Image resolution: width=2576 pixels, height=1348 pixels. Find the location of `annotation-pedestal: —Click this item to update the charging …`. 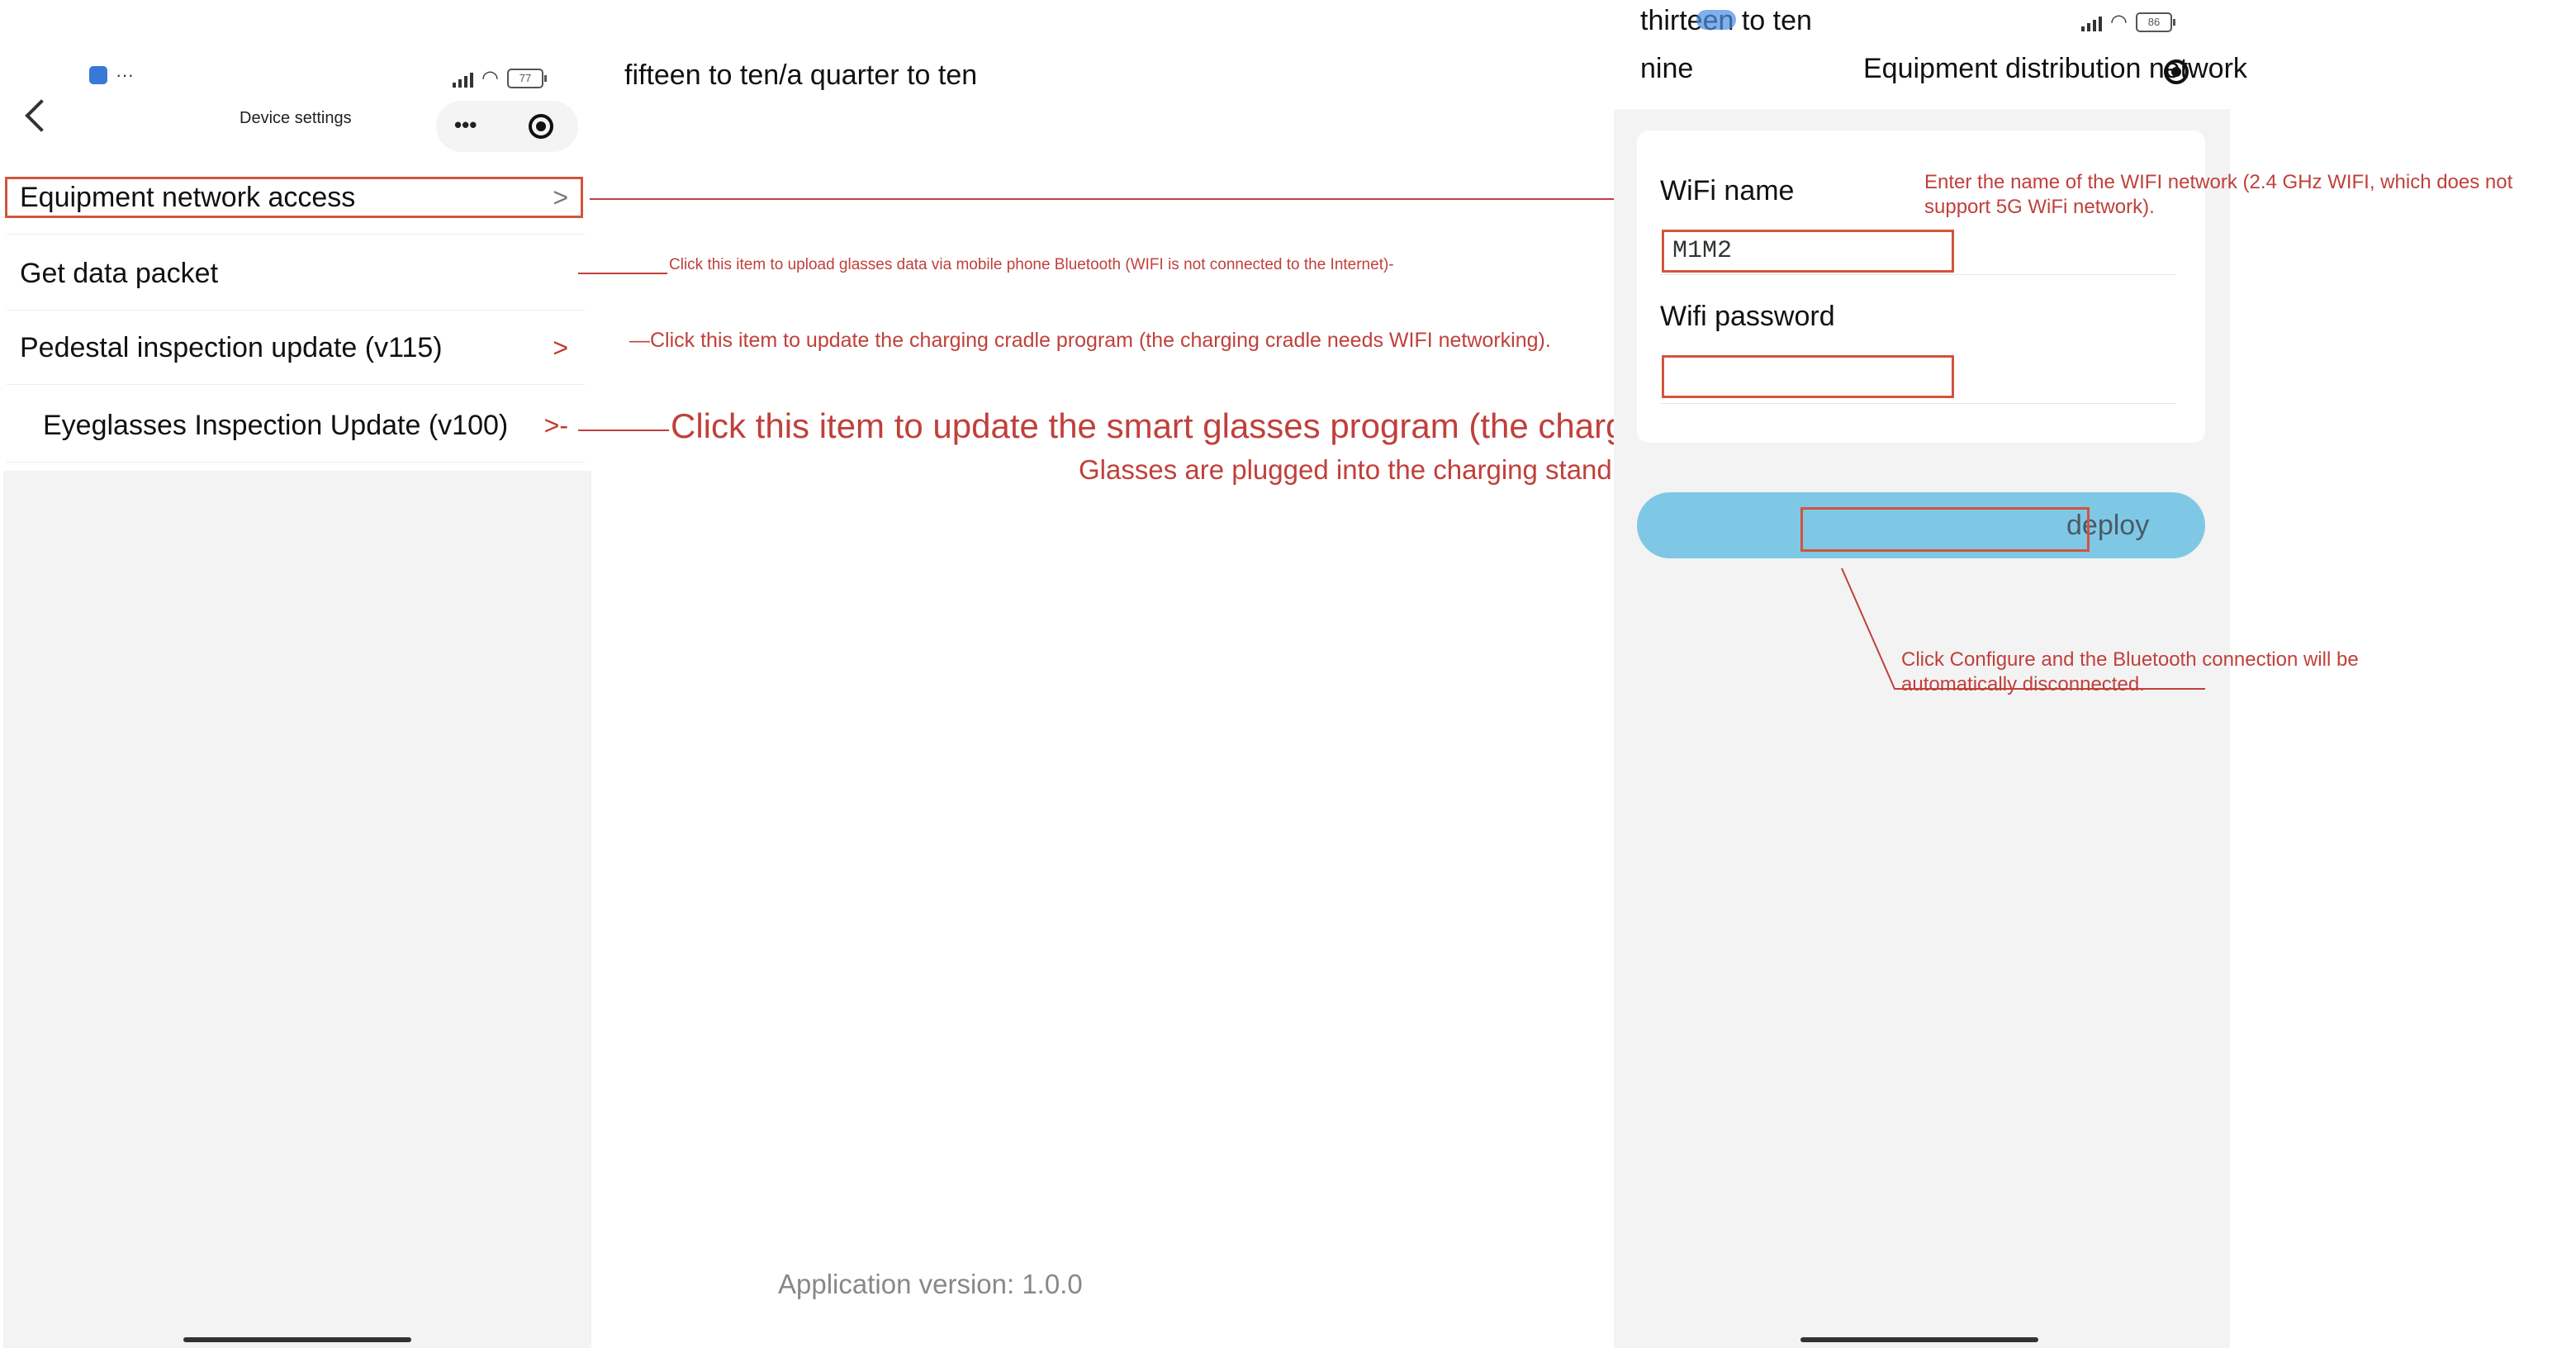

annotation-pedestal: —Click this item to update the charging … is located at coordinates (1090, 340).